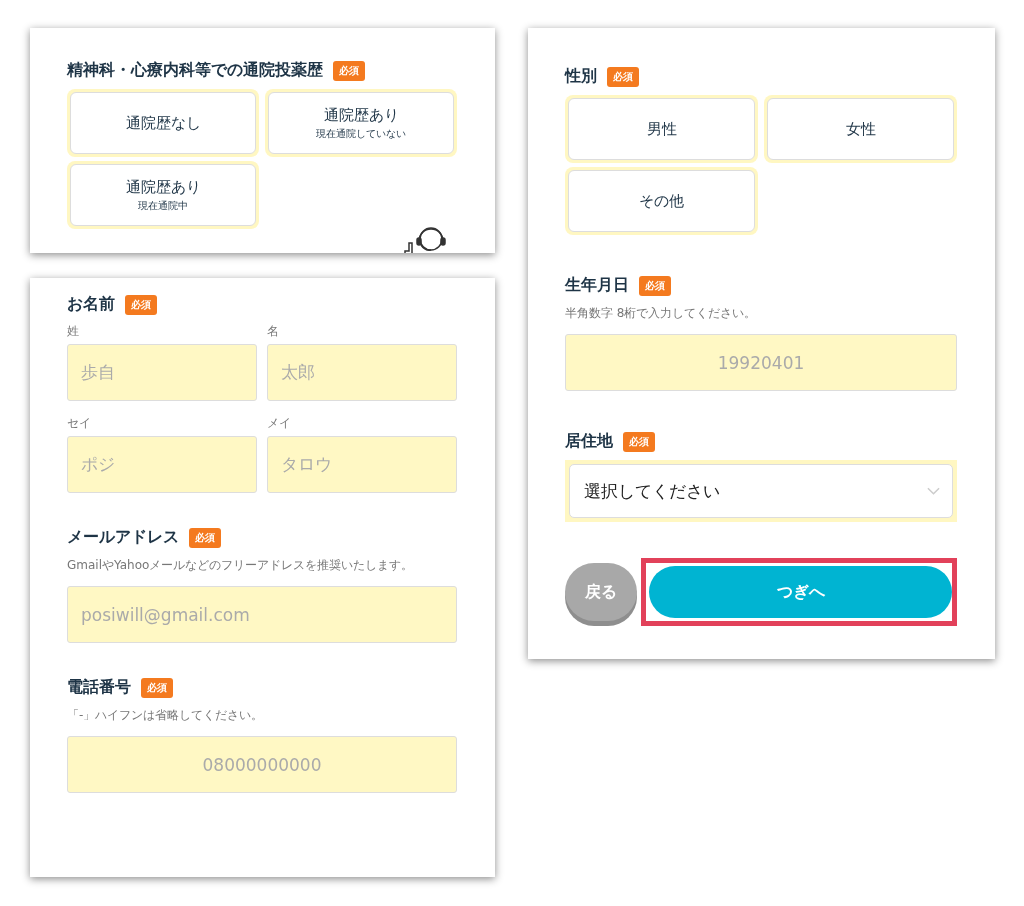 This screenshot has width=1024, height=906. I want to click on choice-button: 女性, so click(860, 129).